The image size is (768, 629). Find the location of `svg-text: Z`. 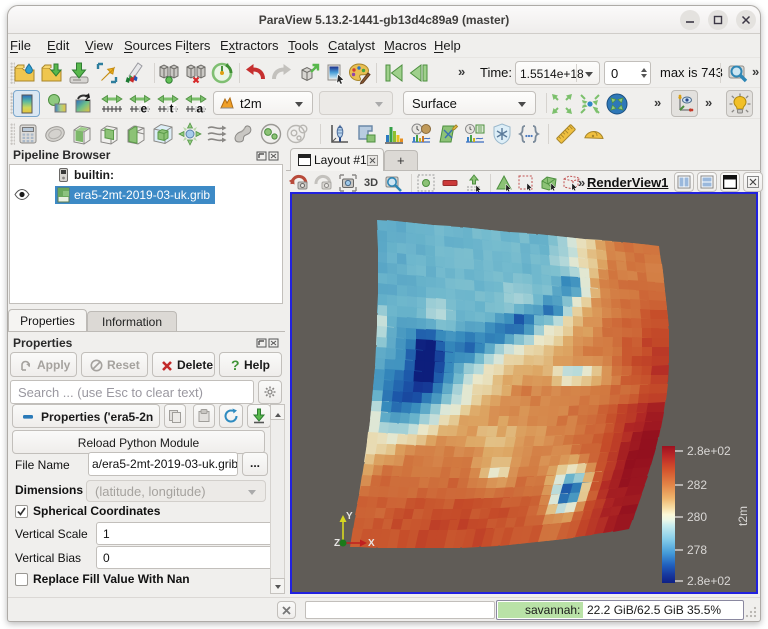

svg-text: Z is located at coordinates (337, 543).